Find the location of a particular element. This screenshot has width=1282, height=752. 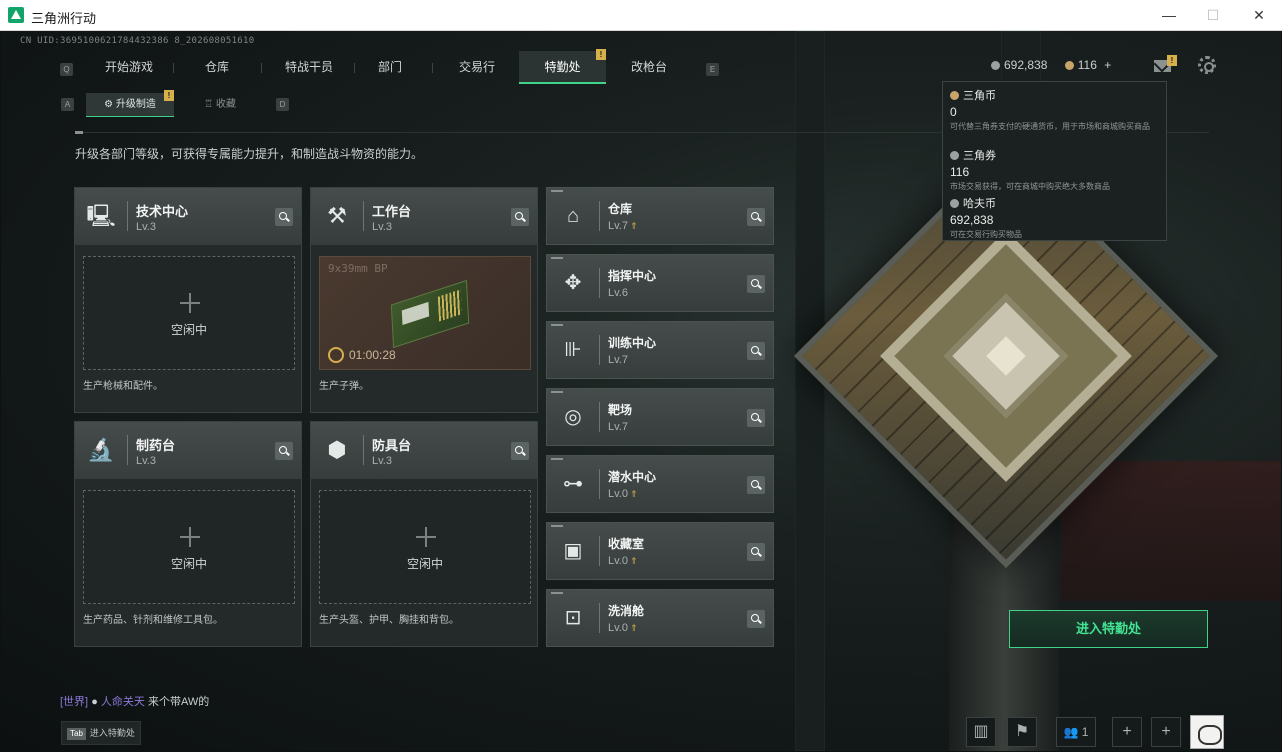

goggles-icon: ⊶ is located at coordinates (573, 484).